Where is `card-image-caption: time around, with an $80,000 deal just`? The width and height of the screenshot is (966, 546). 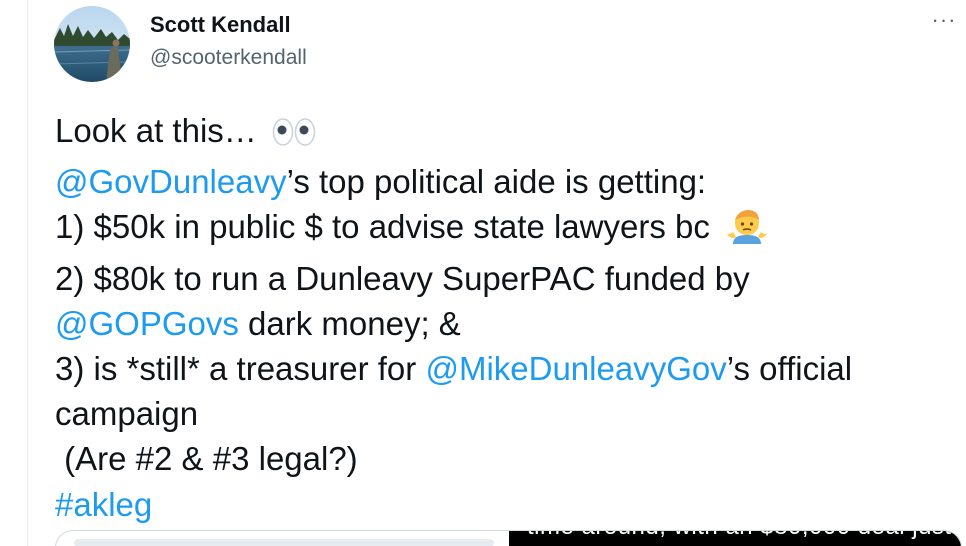
card-image-caption: time around, with an $80,000 deal just is located at coordinates (739, 536).